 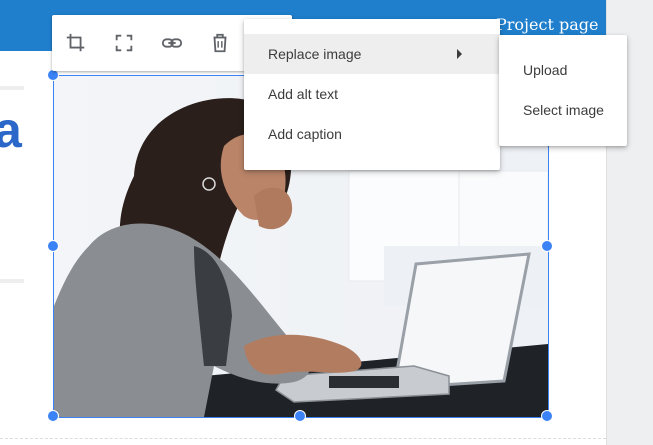 I want to click on delete-button, so click(x=220, y=43).